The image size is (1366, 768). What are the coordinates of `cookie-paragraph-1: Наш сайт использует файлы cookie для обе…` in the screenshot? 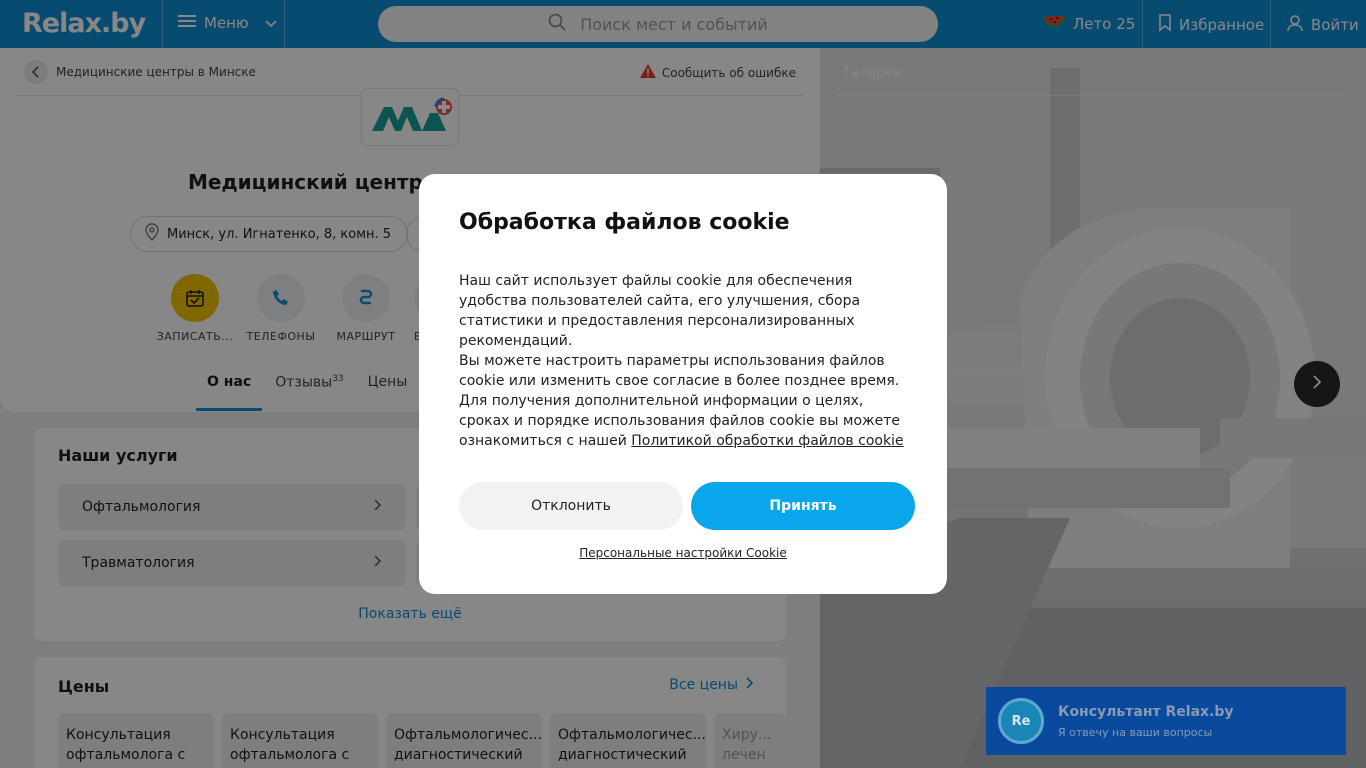 It's located at (660, 311).